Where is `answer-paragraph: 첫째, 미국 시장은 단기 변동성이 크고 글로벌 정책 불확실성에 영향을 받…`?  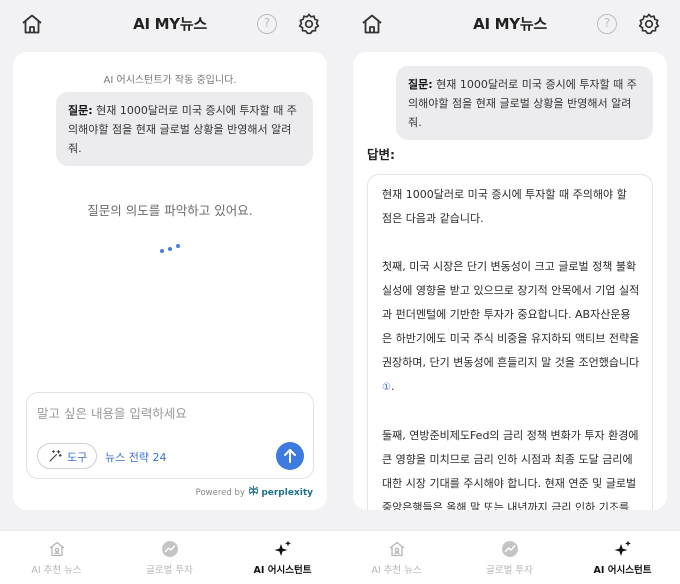
answer-paragraph: 첫째, 미국 시장은 단기 변동성이 크고 글로벌 정책 불확실성에 영향을 받… is located at coordinates (511, 327).